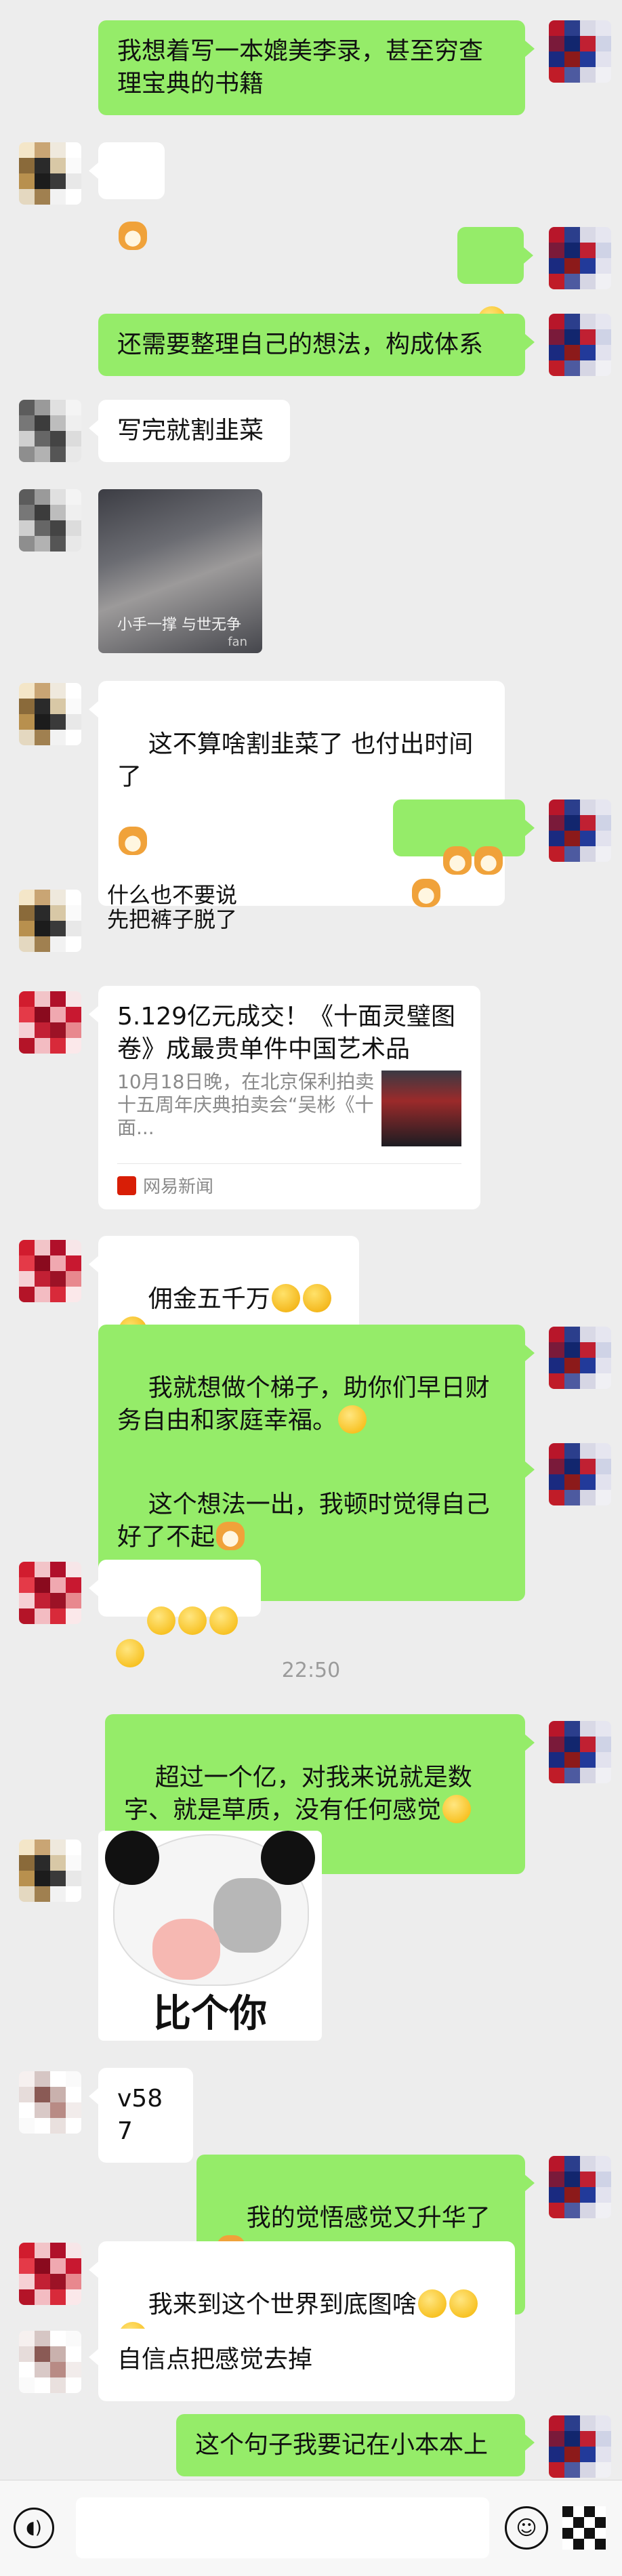 The image size is (622, 2576). What do you see at coordinates (303, 1404) in the screenshot?
I see `message-text: 我就想做个梯子，助你们早日财务自由和家庭幸福。` at bounding box center [303, 1404].